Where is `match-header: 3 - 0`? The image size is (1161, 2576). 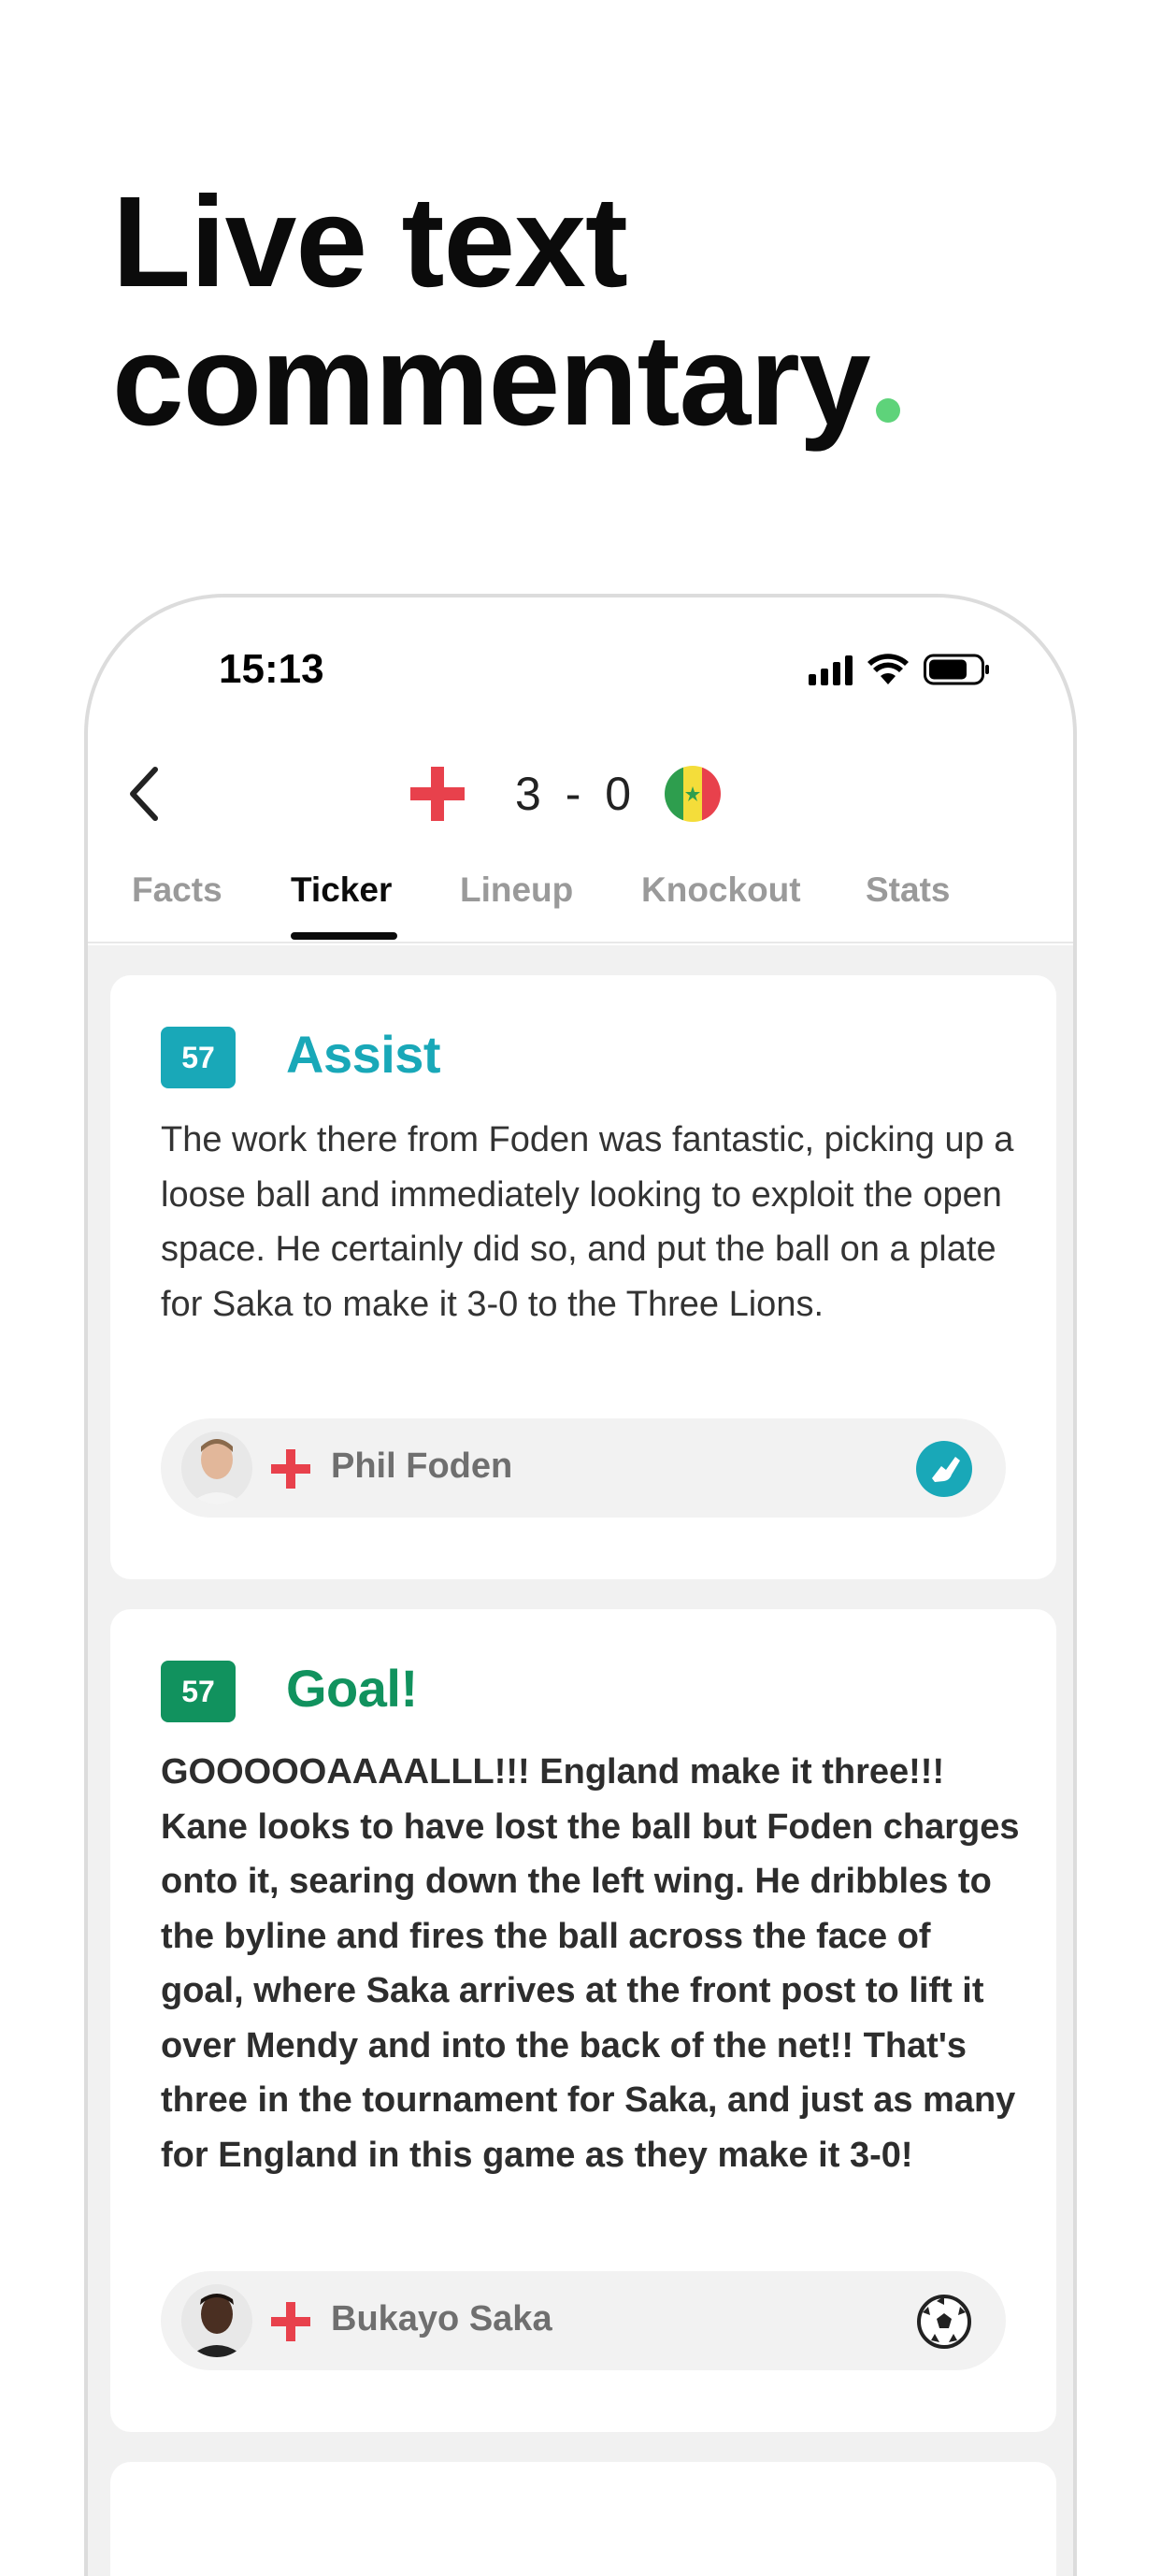 match-header: 3 - 0 is located at coordinates (580, 794).